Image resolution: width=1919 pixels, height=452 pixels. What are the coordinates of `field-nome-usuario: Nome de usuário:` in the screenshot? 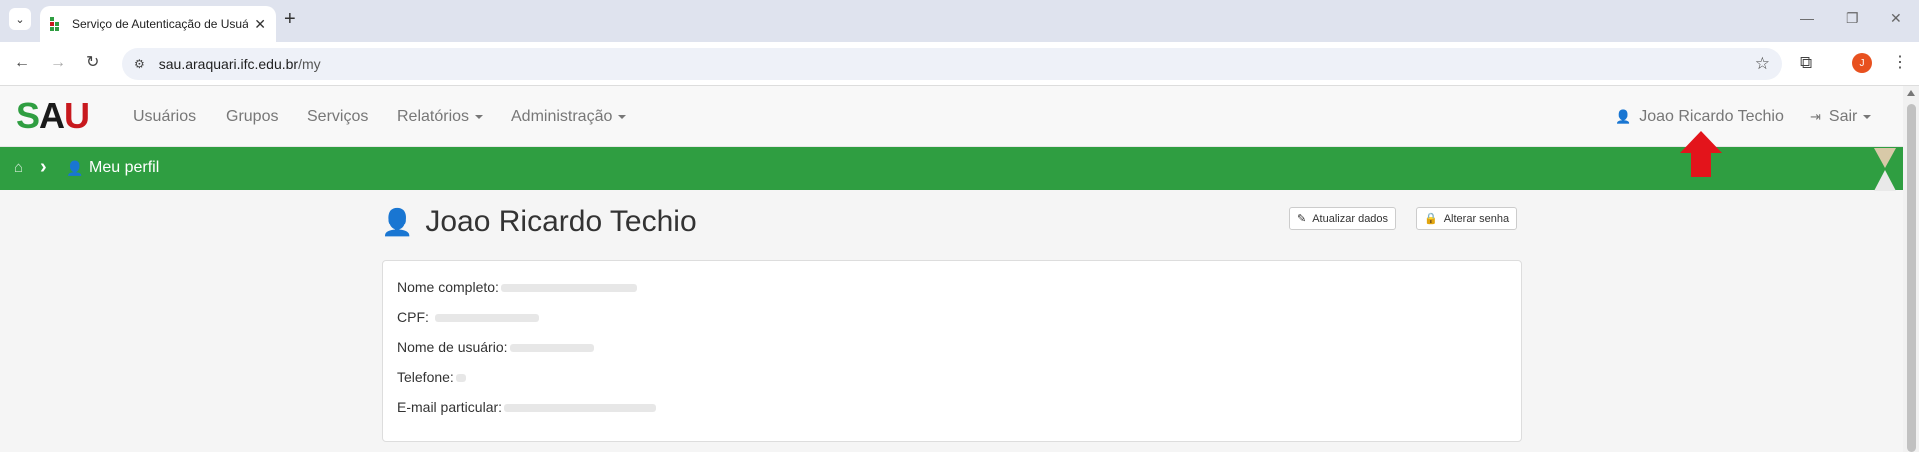 It's located at (495, 347).